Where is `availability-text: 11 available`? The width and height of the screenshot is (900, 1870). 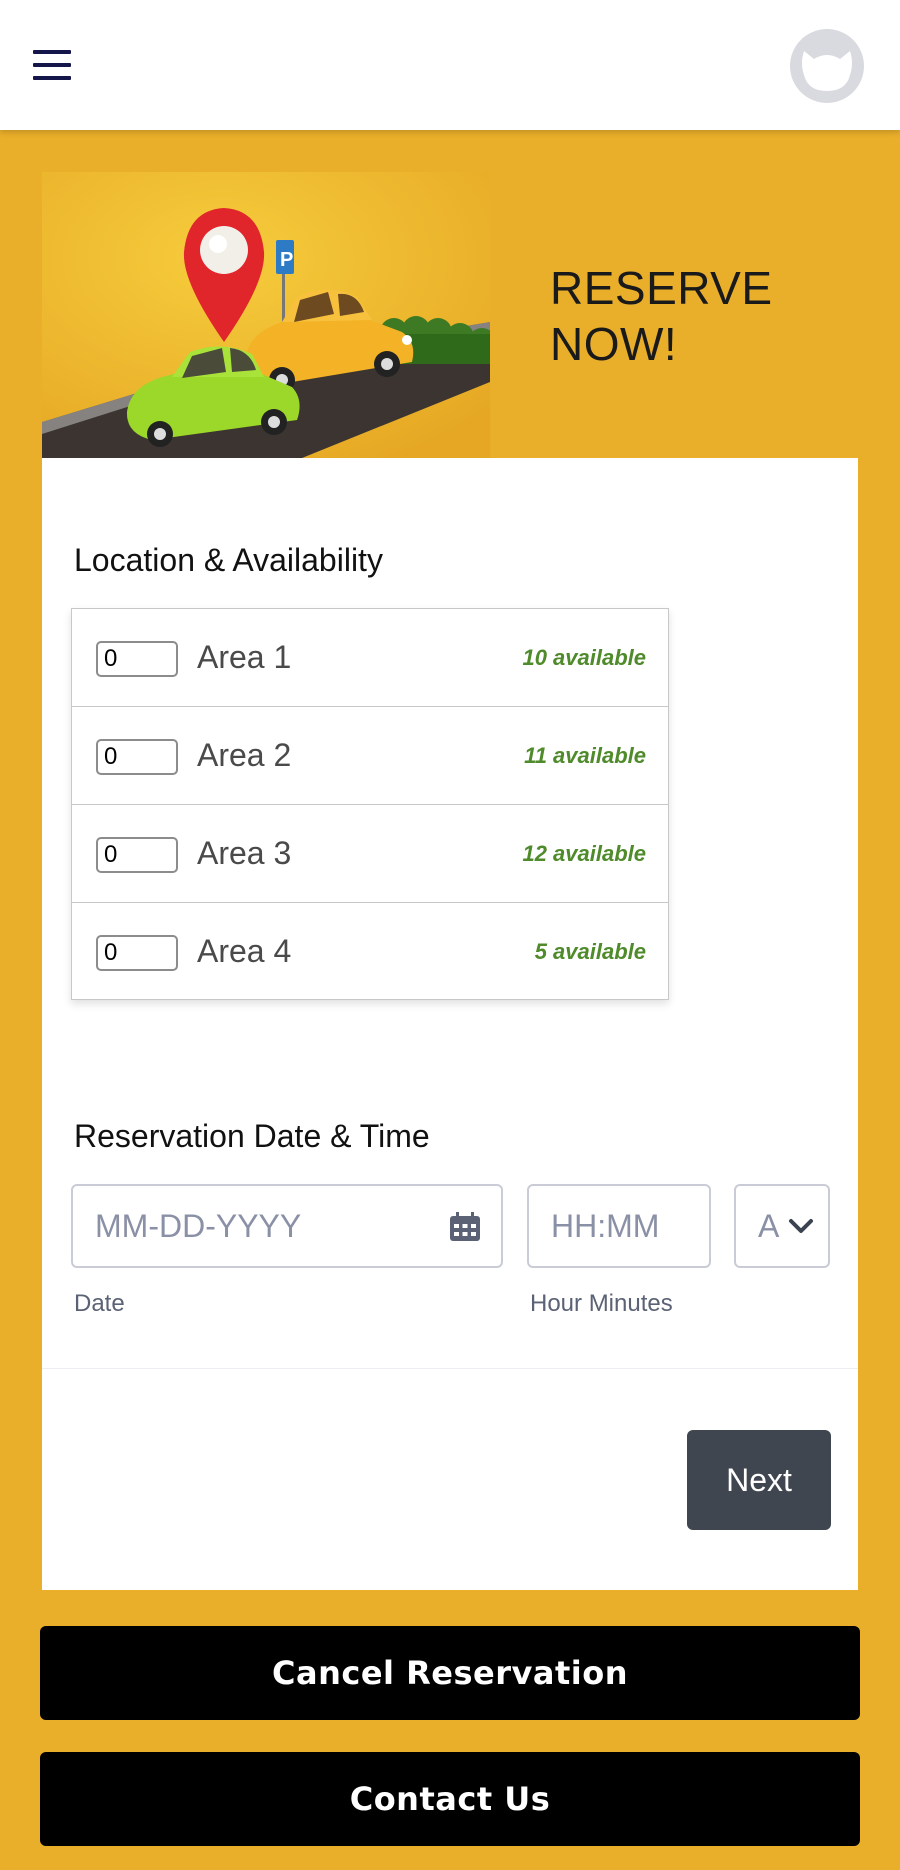 availability-text: 11 available is located at coordinates (585, 755).